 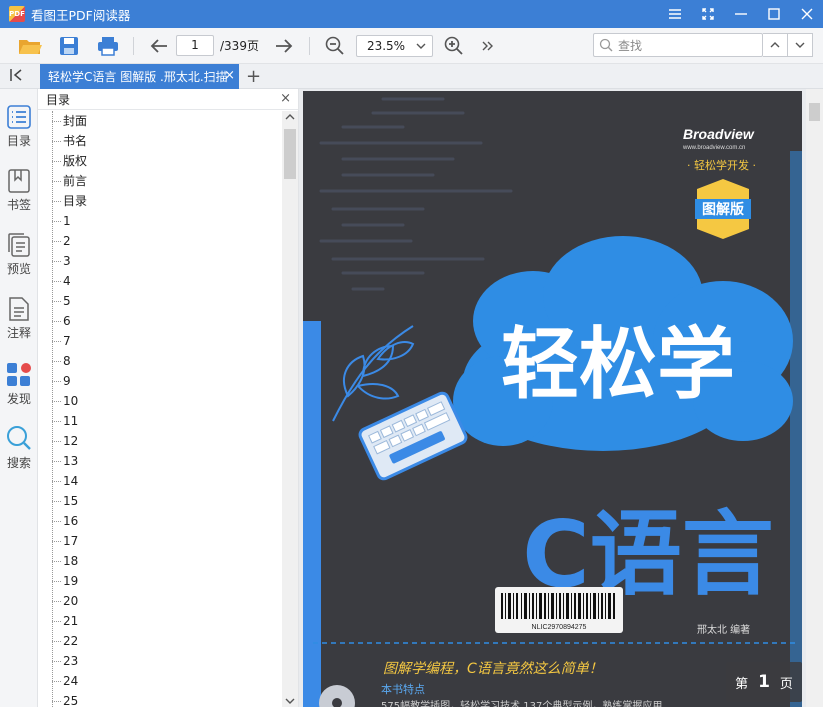 I want to click on outline-item: 前言, so click(x=160, y=181).